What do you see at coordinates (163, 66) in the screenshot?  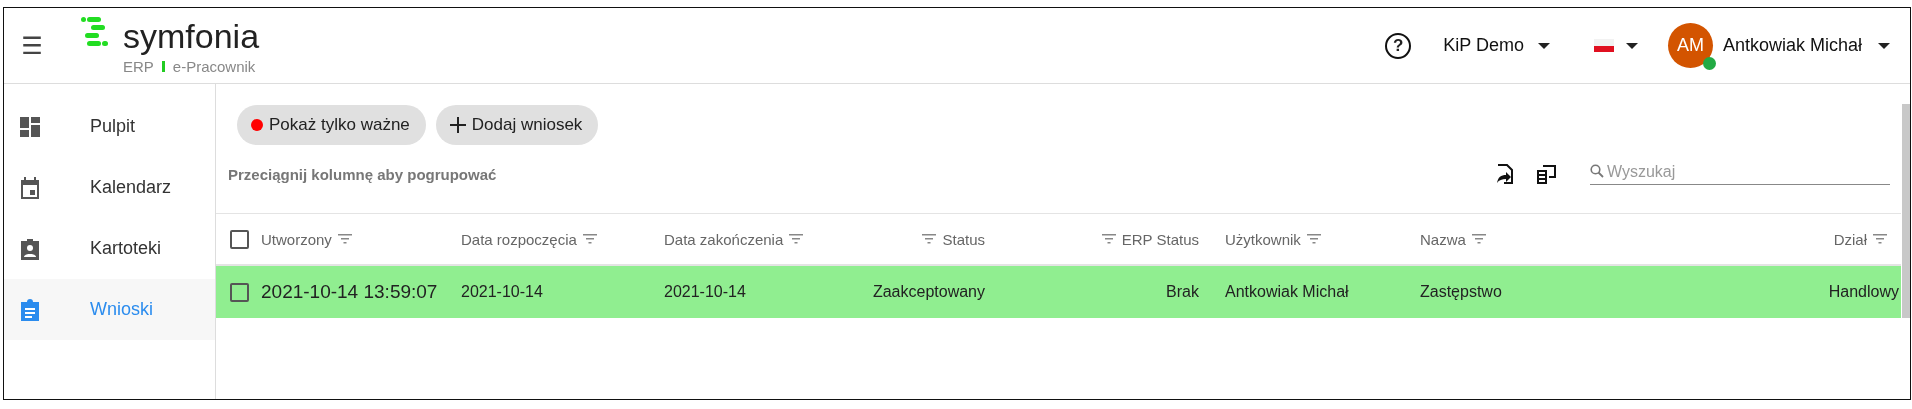 I see `separator-bar` at bounding box center [163, 66].